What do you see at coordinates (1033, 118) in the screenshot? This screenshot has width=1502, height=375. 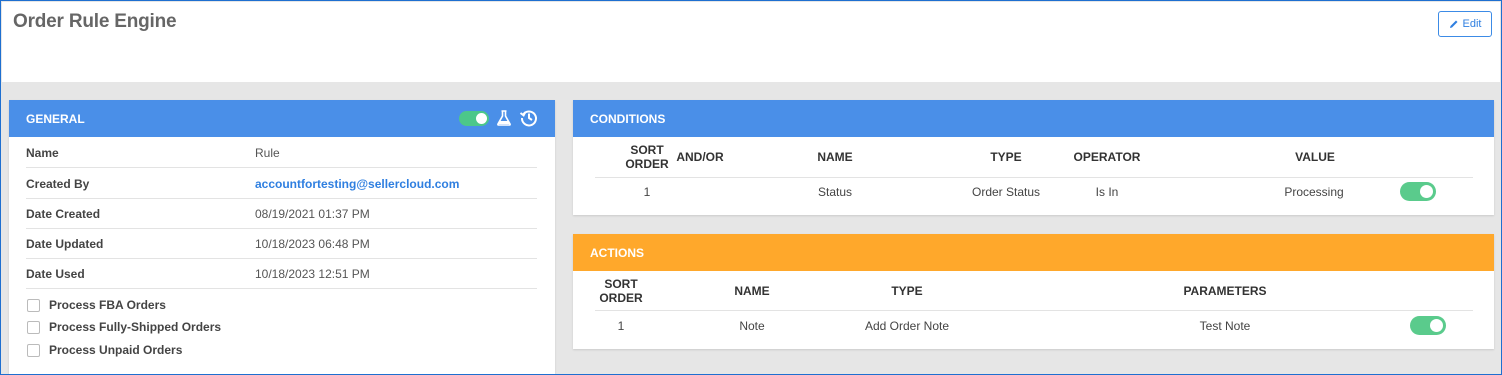 I see `conditions-panel-header: CONDITIONS` at bounding box center [1033, 118].